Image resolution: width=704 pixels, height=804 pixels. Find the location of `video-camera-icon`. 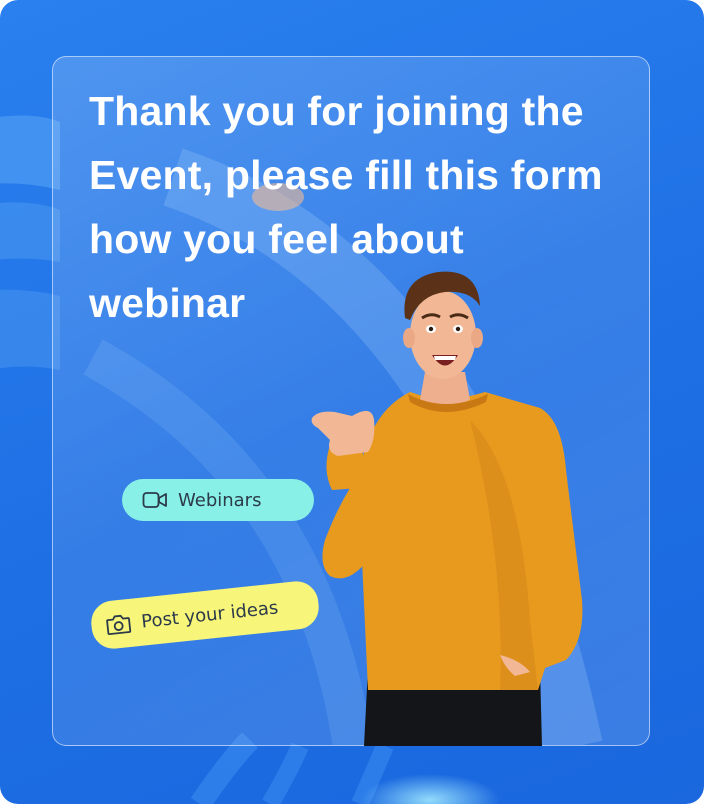

video-camera-icon is located at coordinates (154, 500).